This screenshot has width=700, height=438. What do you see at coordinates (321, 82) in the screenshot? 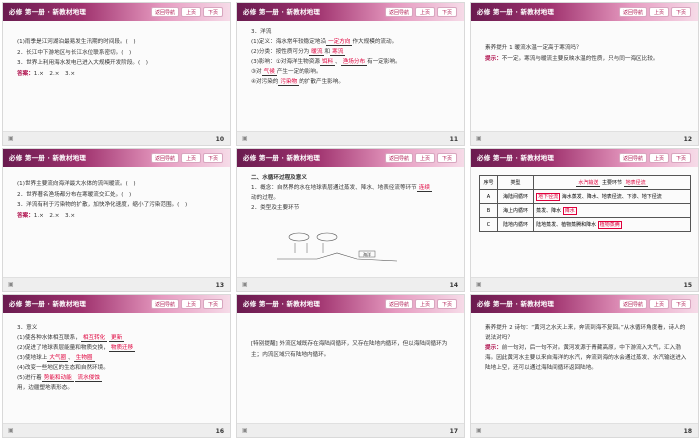
I see `text-line: 的扩散产生影响。` at bounding box center [321, 82].